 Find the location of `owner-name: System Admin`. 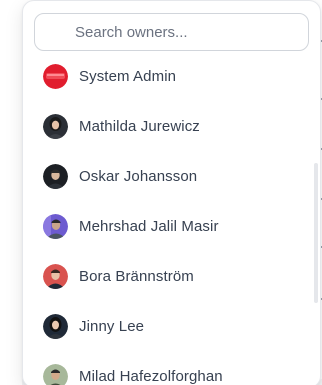

owner-name: System Admin is located at coordinates (128, 76).